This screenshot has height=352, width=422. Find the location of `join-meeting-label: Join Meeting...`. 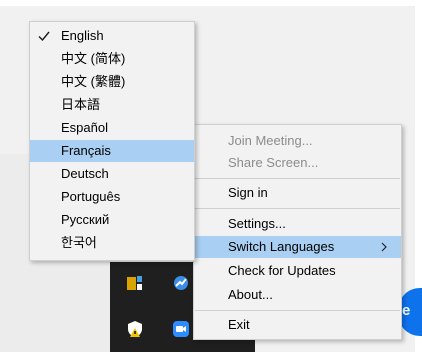

join-meeting-label: Join Meeting... is located at coordinates (270, 140).